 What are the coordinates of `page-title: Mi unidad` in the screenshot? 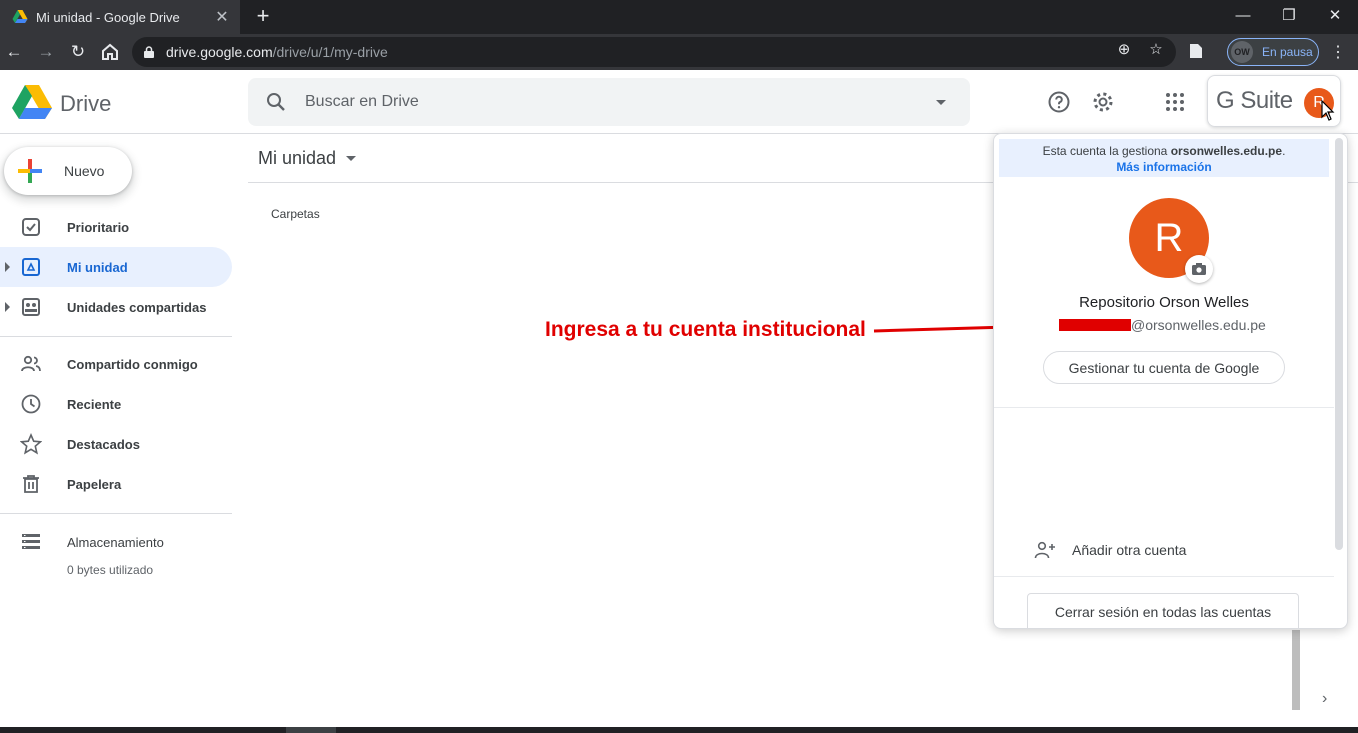 It's located at (297, 158).